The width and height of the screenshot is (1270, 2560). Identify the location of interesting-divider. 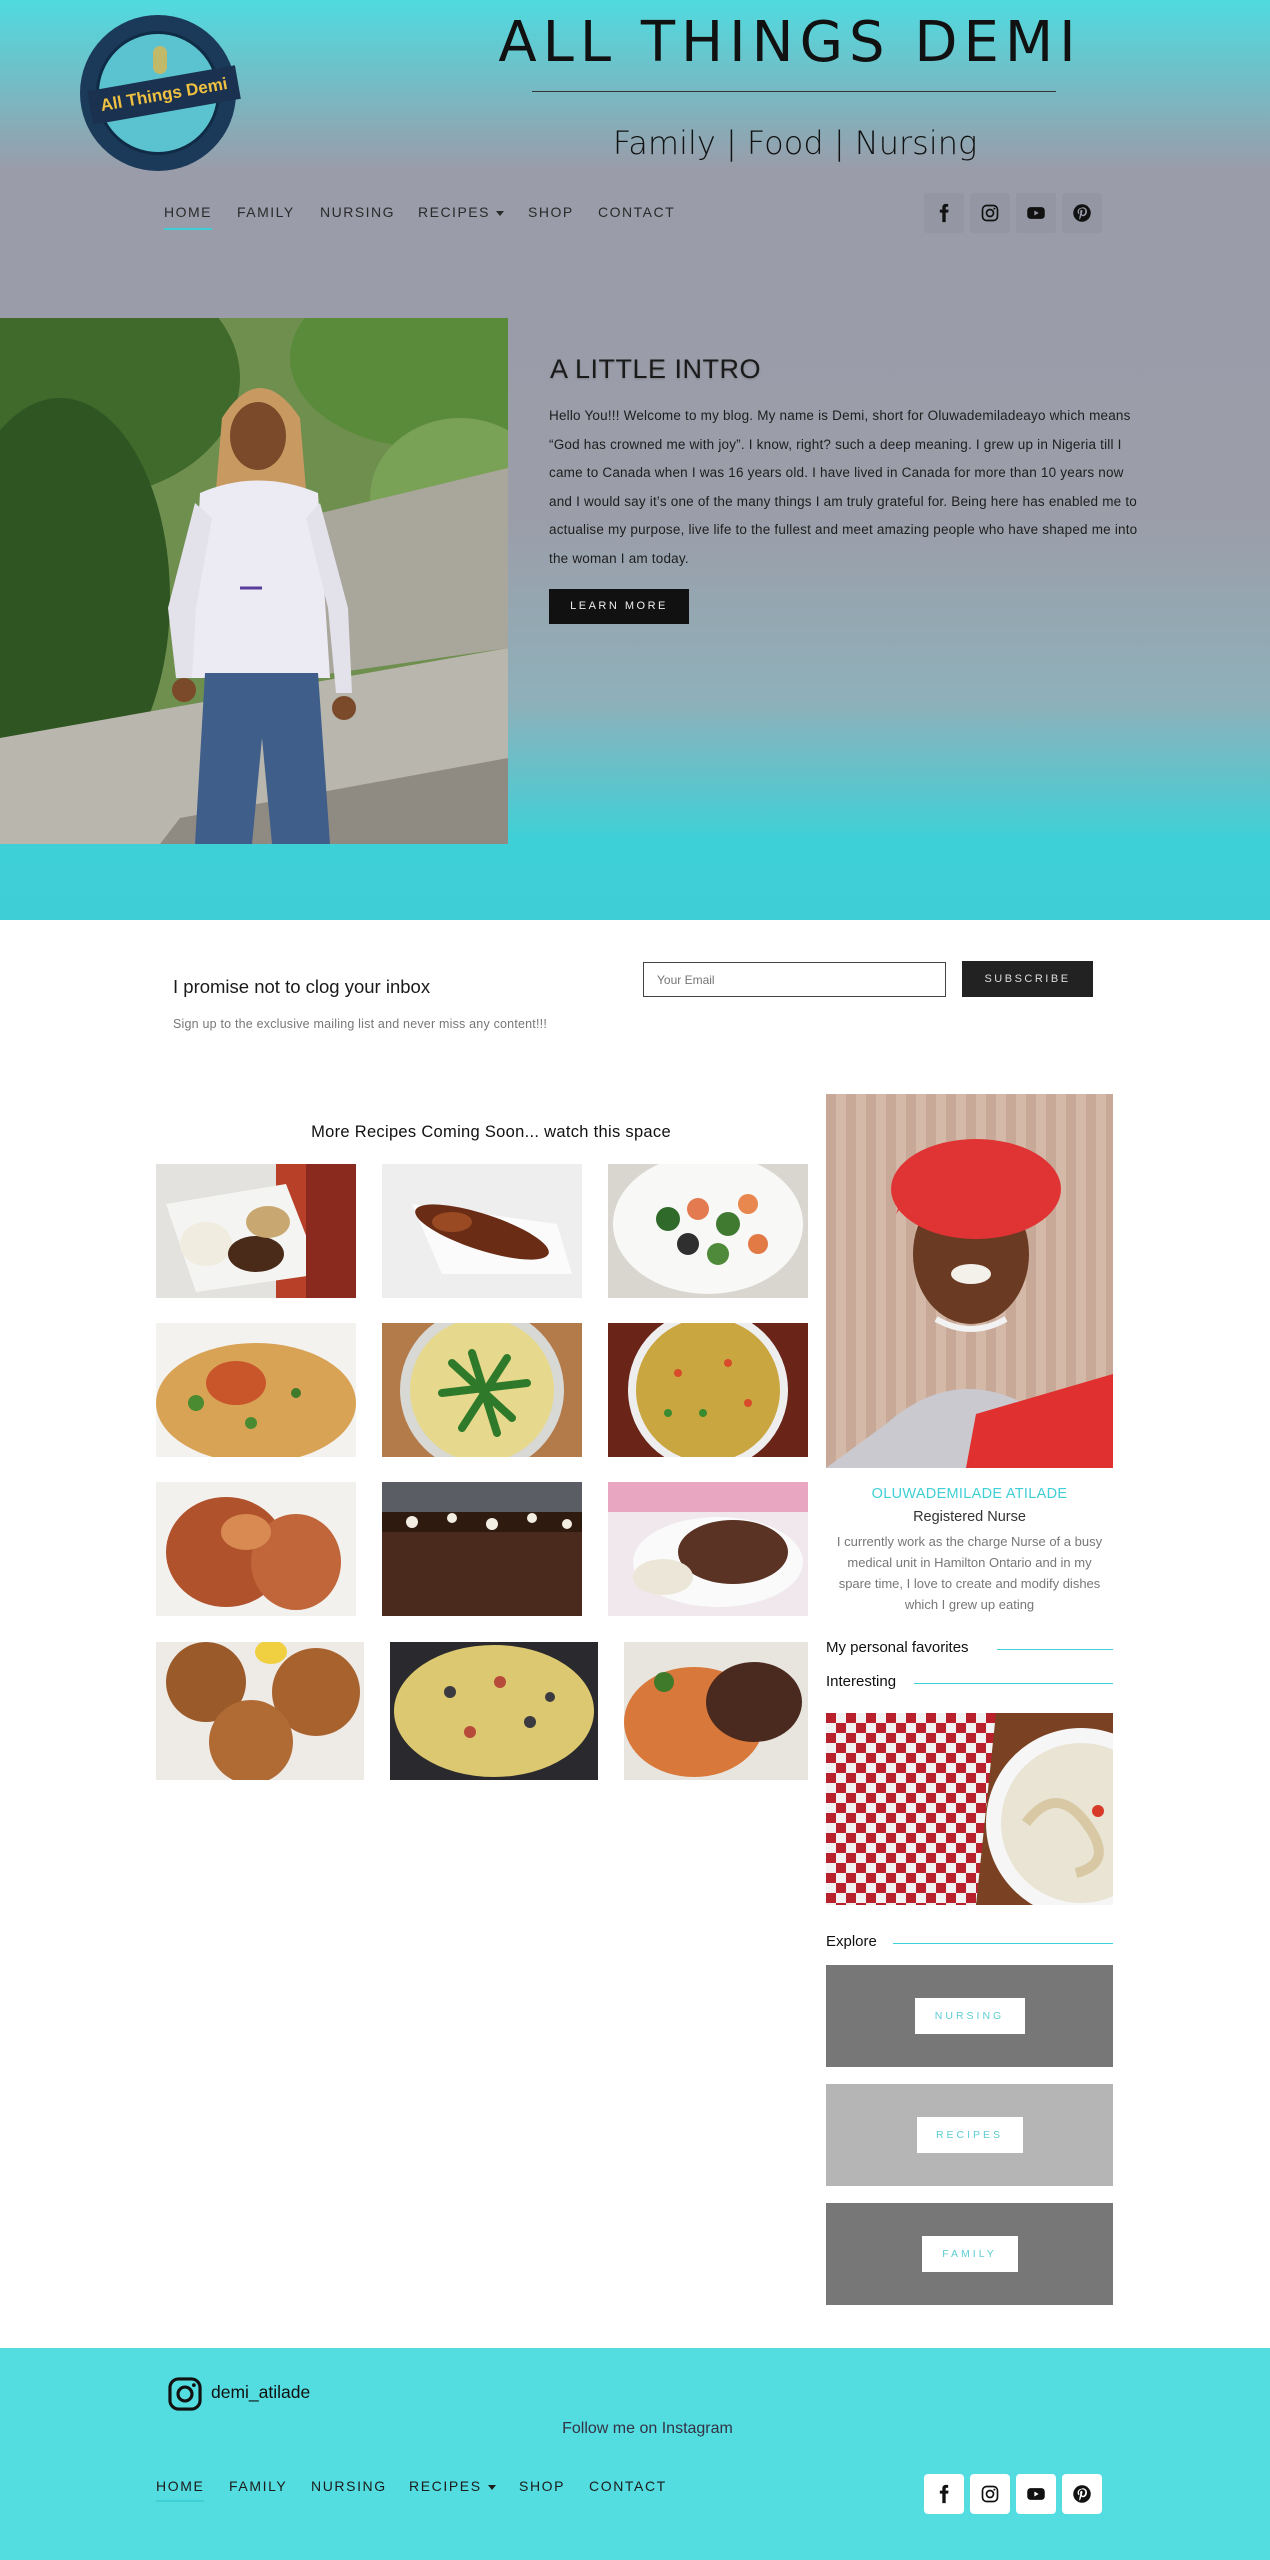
(1013, 1683).